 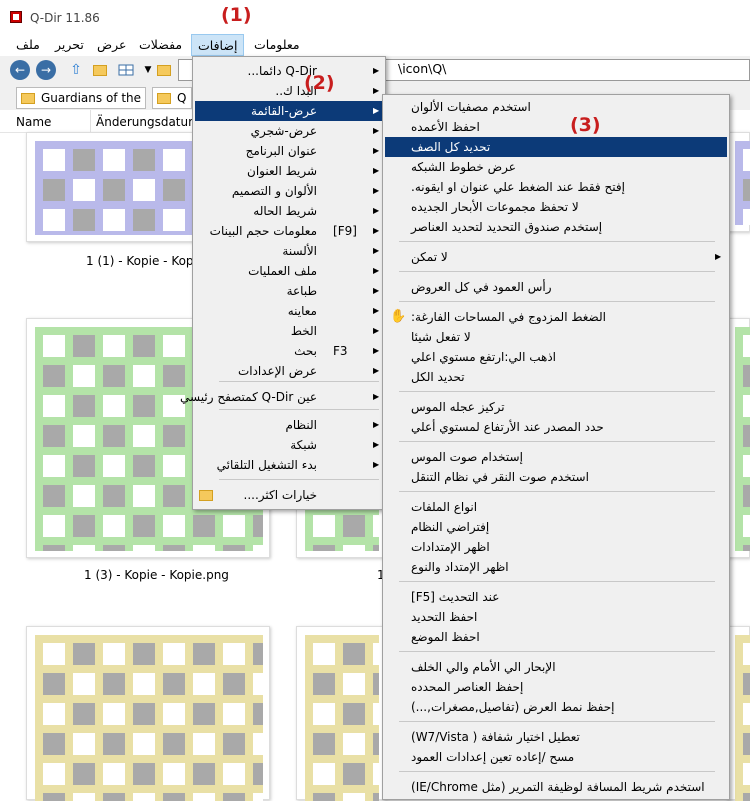 What do you see at coordinates (556, 147) in the screenshot?
I see `submenu-full-row-select: تحديد كل الصف` at bounding box center [556, 147].